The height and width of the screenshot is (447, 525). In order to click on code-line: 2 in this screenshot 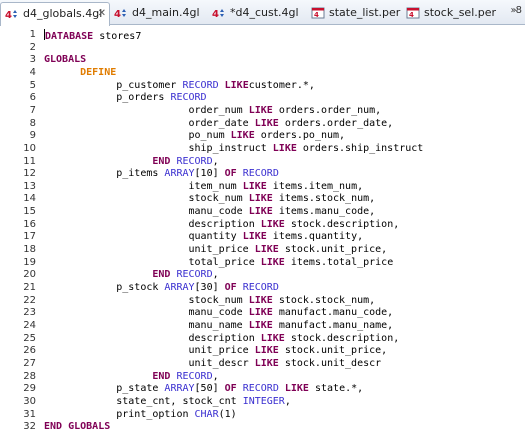, I will do `click(262, 48)`.